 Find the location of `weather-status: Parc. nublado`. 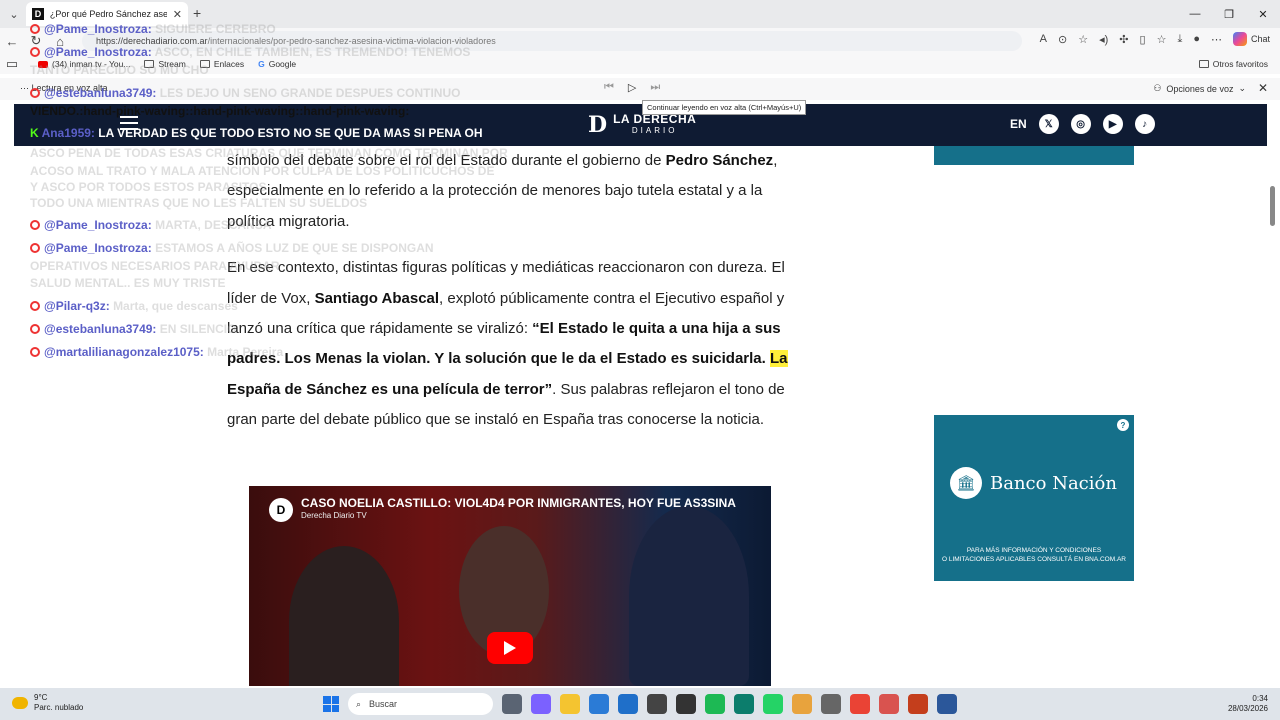

weather-status: Parc. nublado is located at coordinates (59, 707).